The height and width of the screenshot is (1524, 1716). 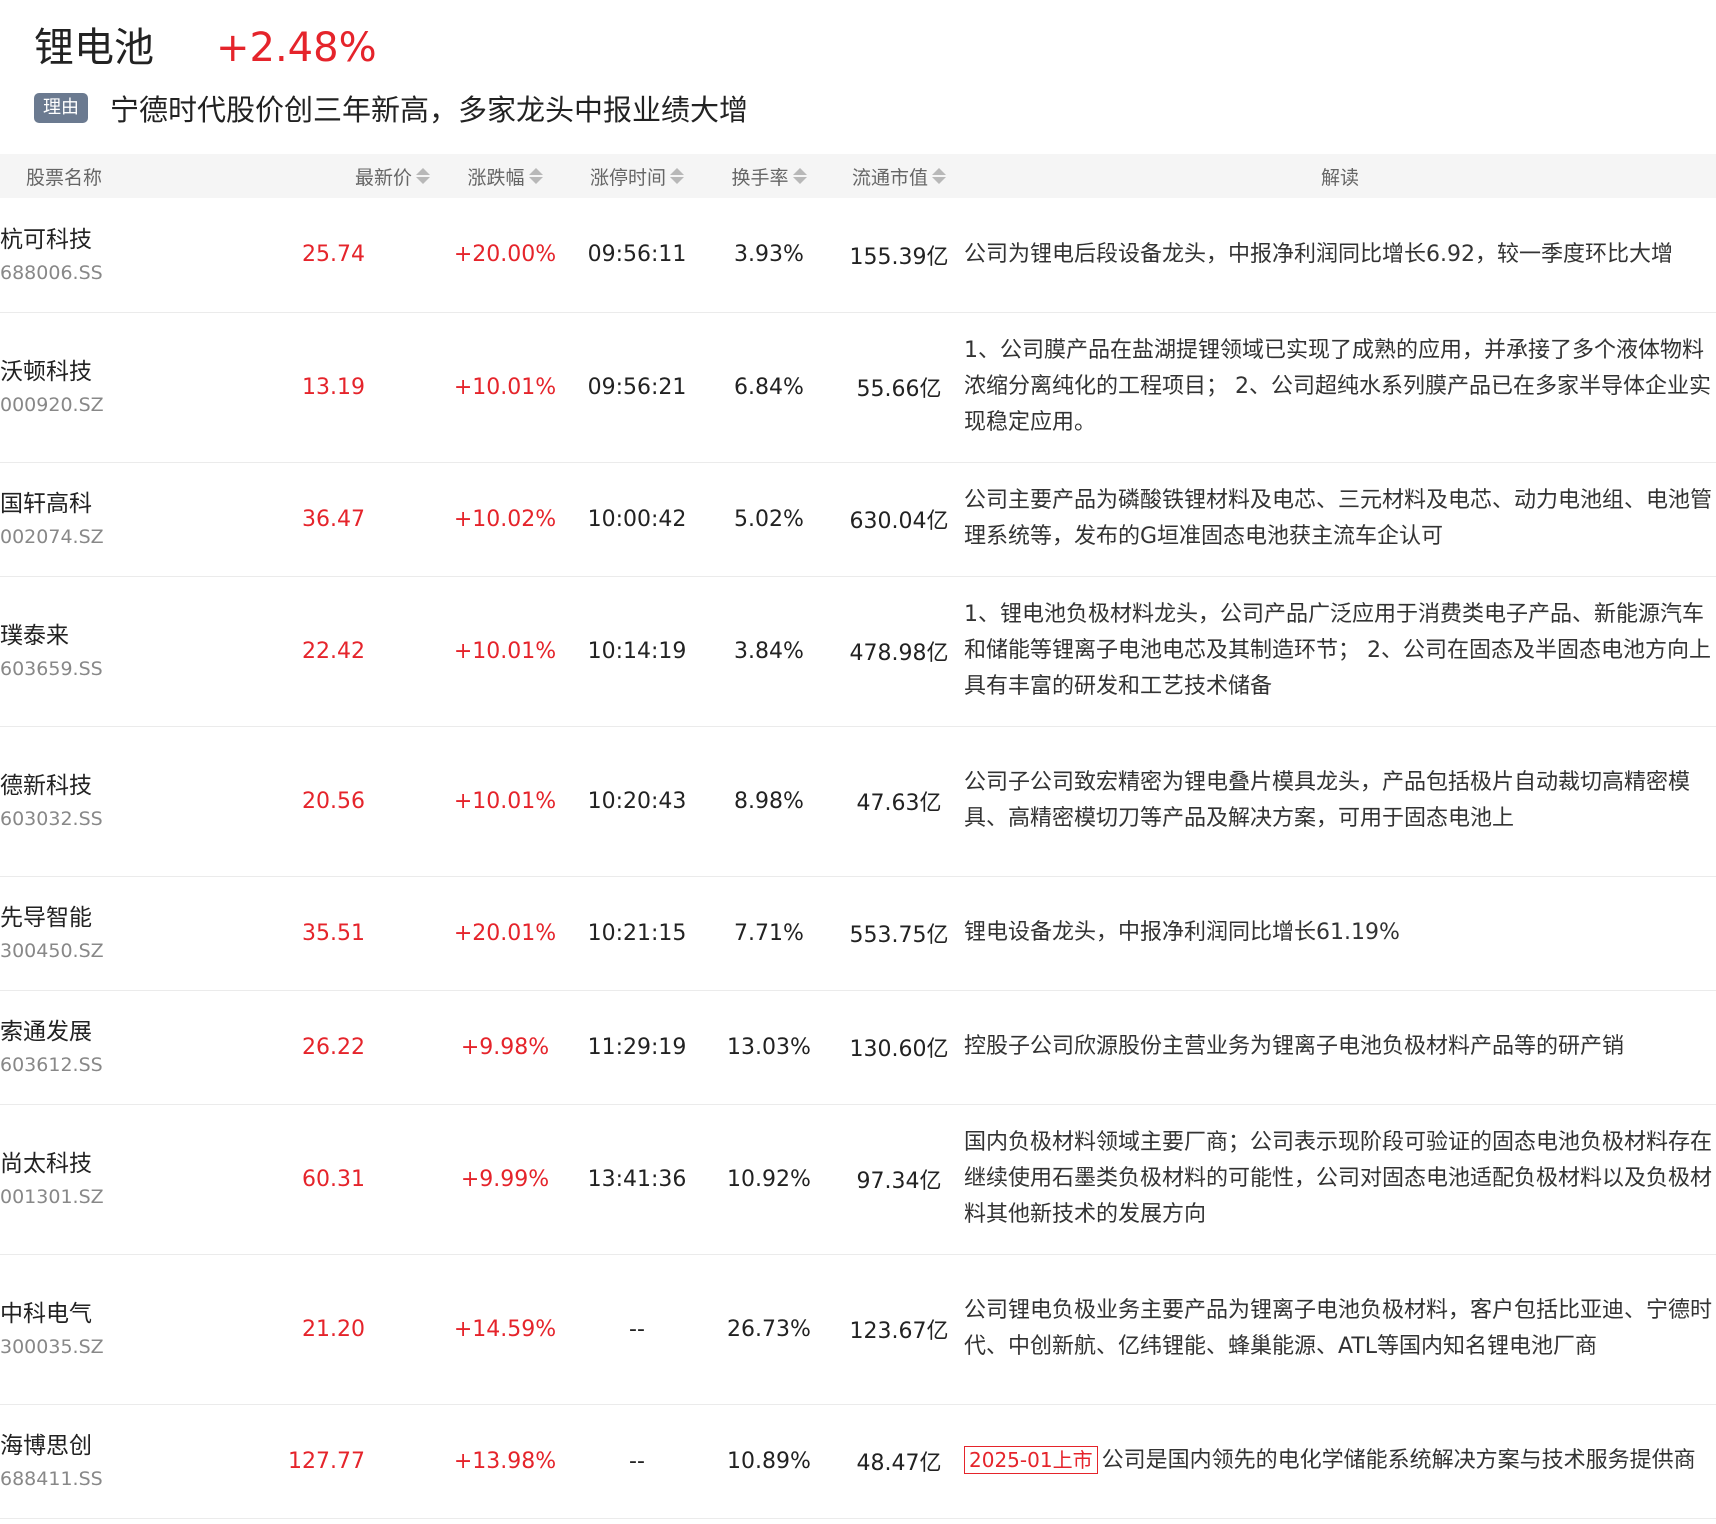 What do you see at coordinates (135, 636) in the screenshot?
I see `stock-name: 璞泰来` at bounding box center [135, 636].